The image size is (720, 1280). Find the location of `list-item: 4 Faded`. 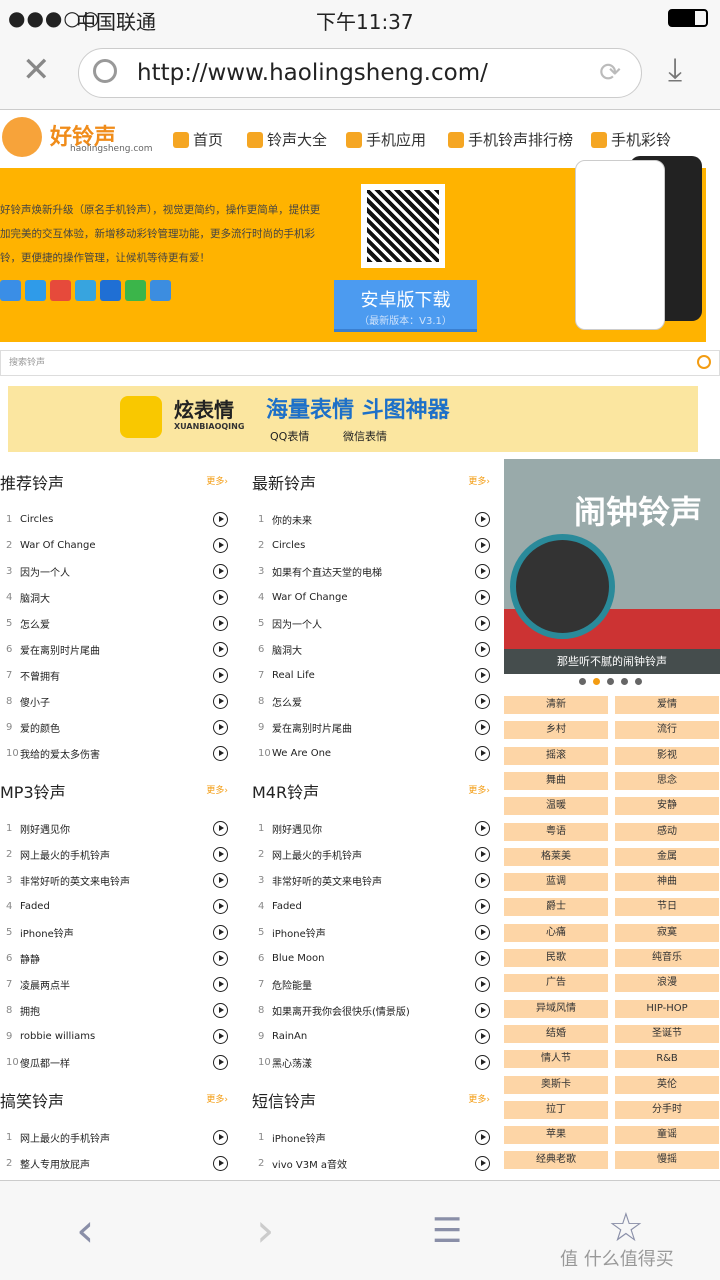

list-item: 4 Faded is located at coordinates (114, 906).